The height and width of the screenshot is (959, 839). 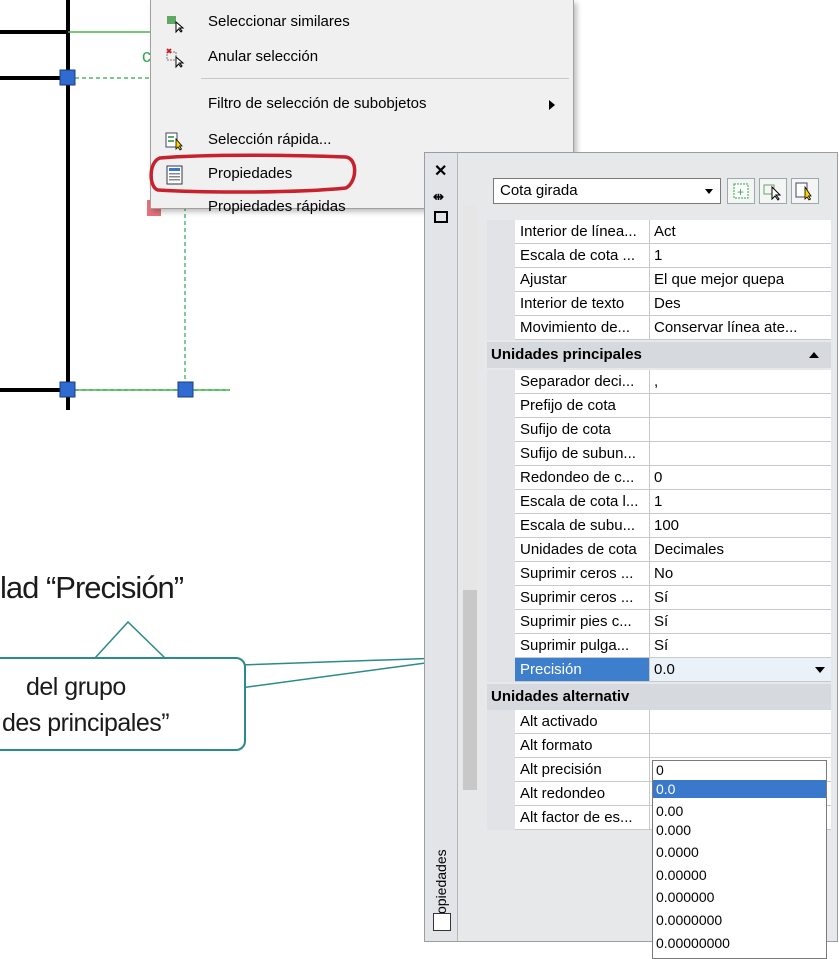 What do you see at coordinates (659, 550) in the screenshot?
I see `property-row: Unidades de cota Decimales` at bounding box center [659, 550].